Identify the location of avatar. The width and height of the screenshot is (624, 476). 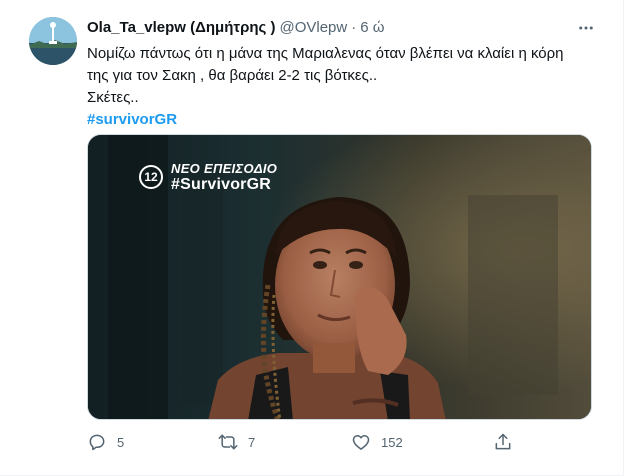
(53, 41).